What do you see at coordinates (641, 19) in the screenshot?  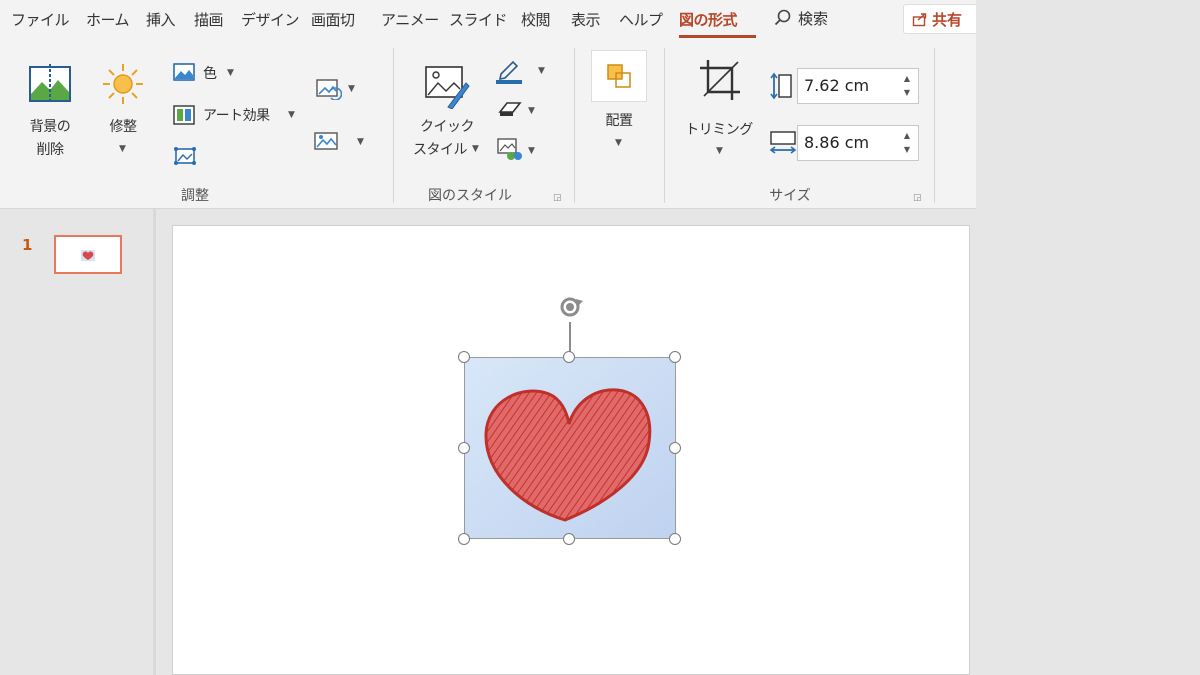 I see `tab-help: ヘルプ` at bounding box center [641, 19].